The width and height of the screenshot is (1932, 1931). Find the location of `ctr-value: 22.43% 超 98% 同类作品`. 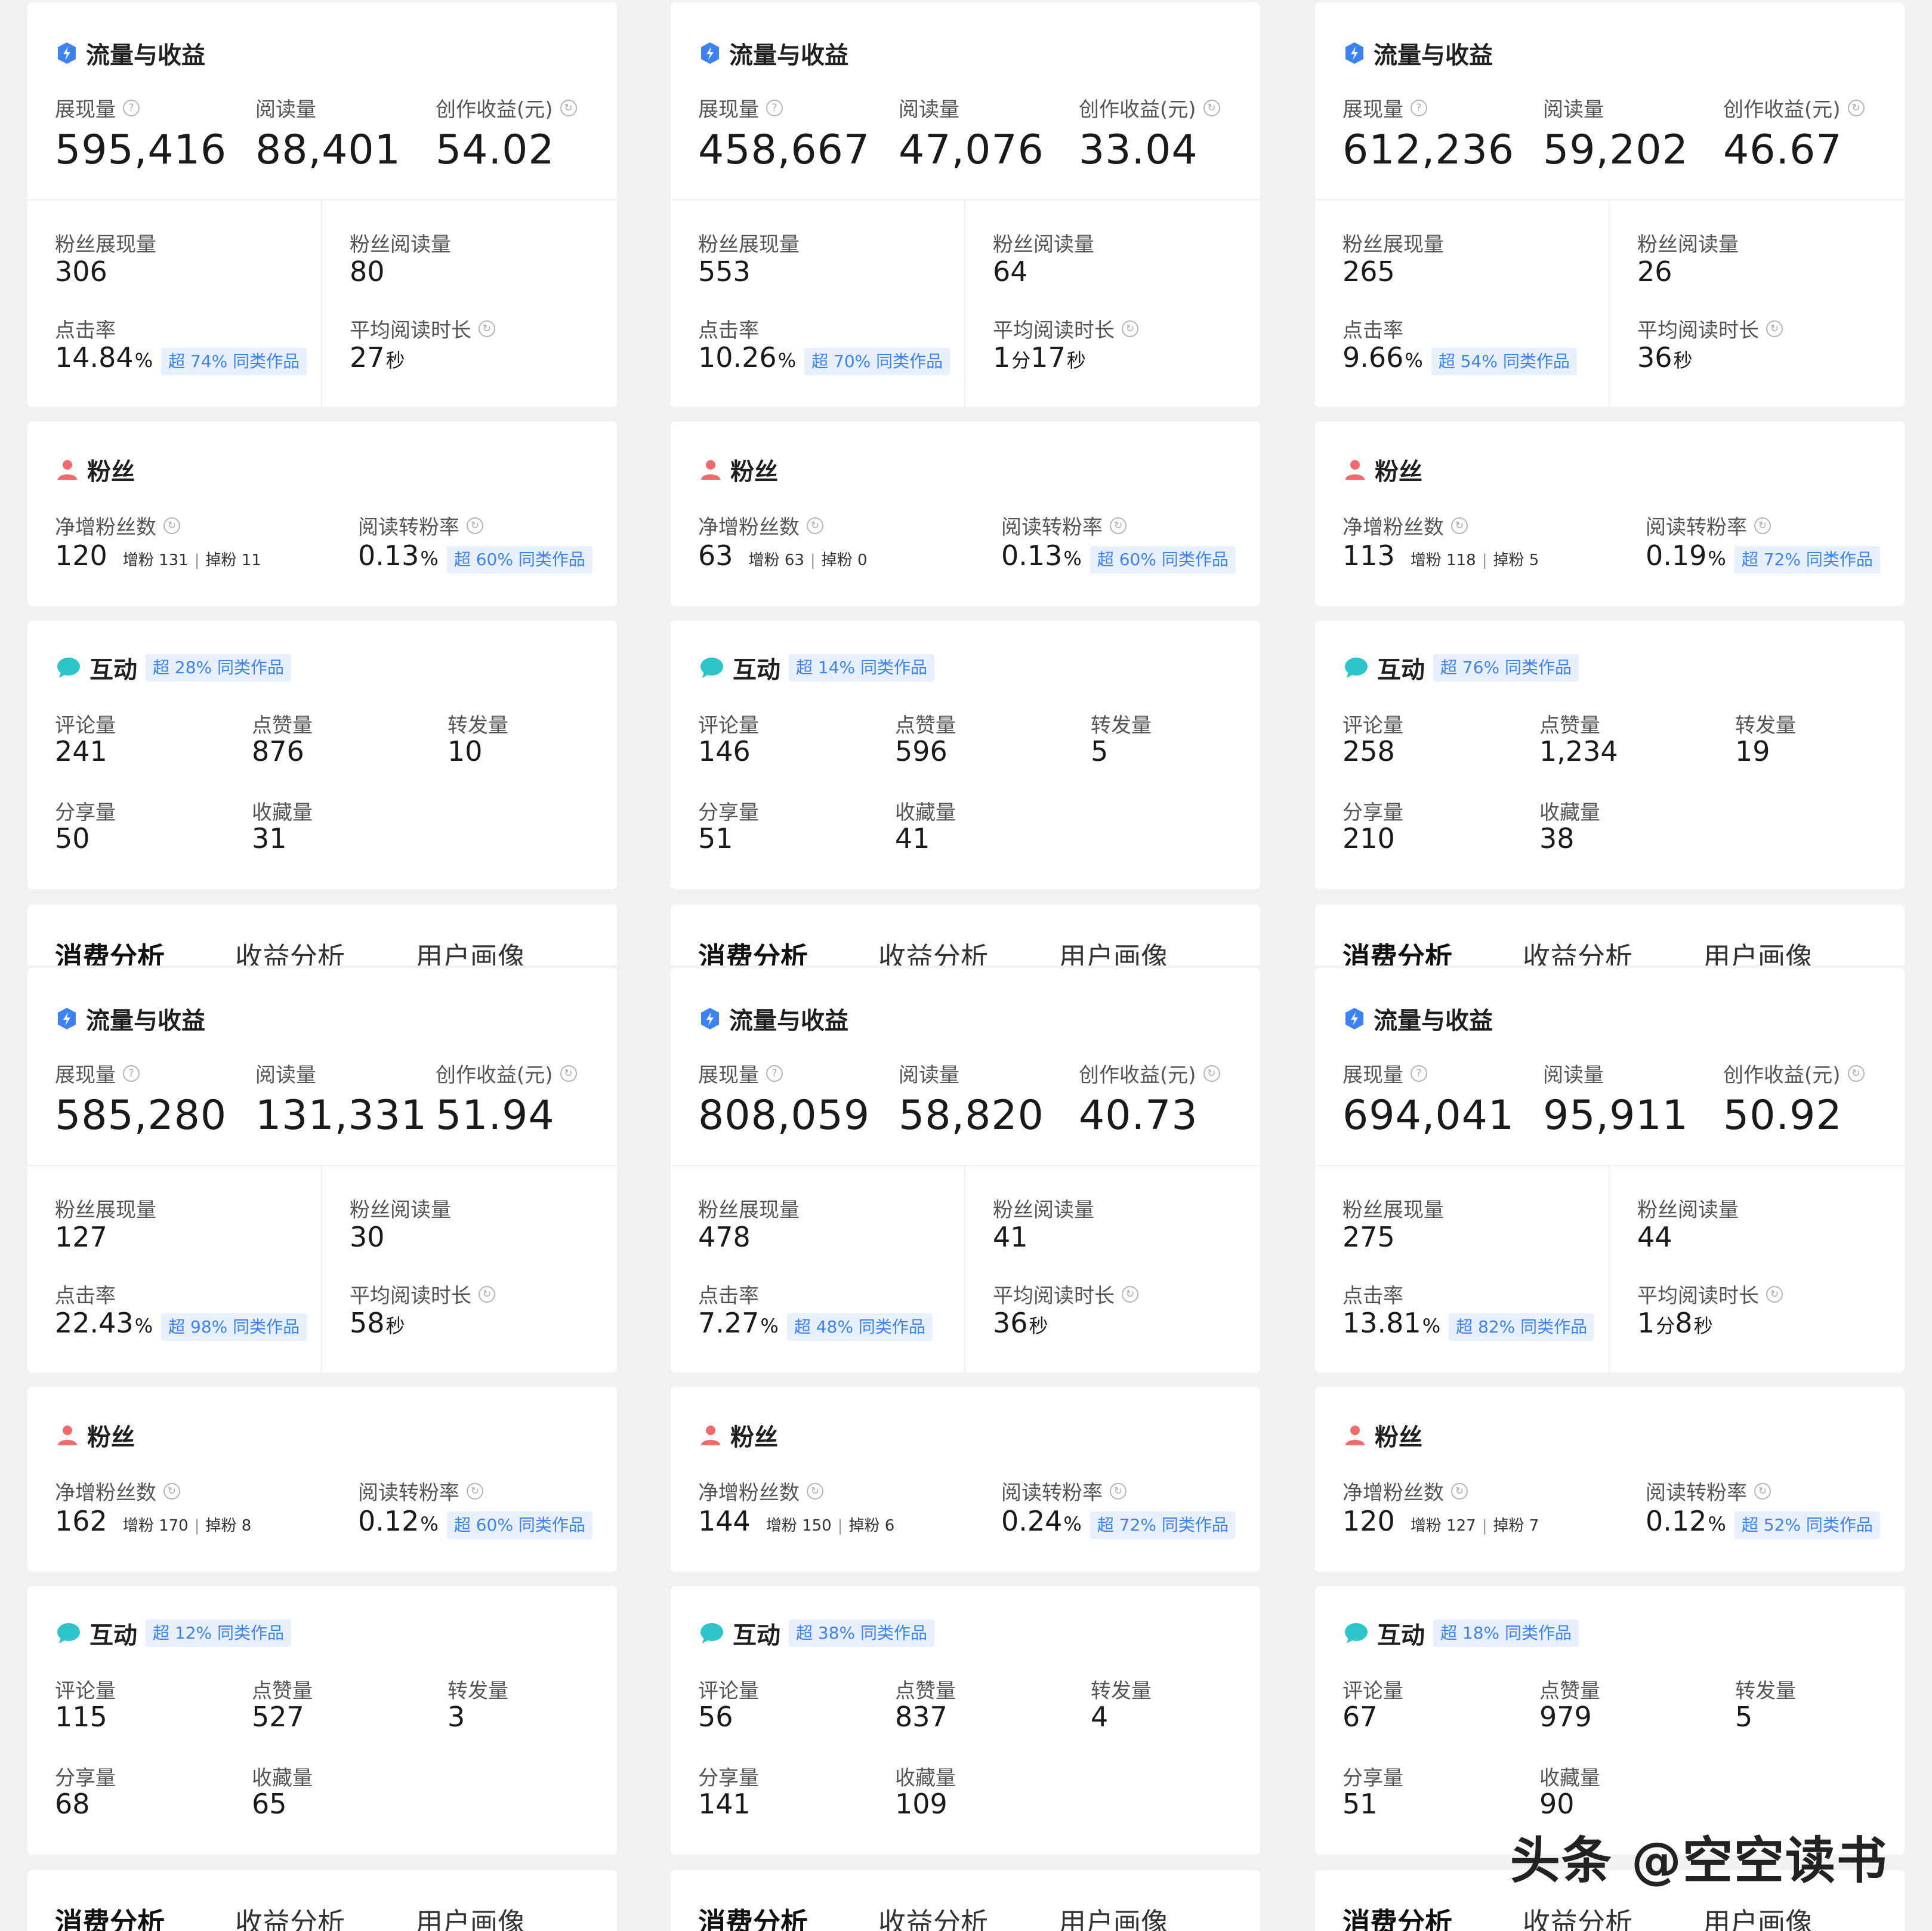

ctr-value: 22.43% 超 98% 同类作品 is located at coordinates (181, 1324).